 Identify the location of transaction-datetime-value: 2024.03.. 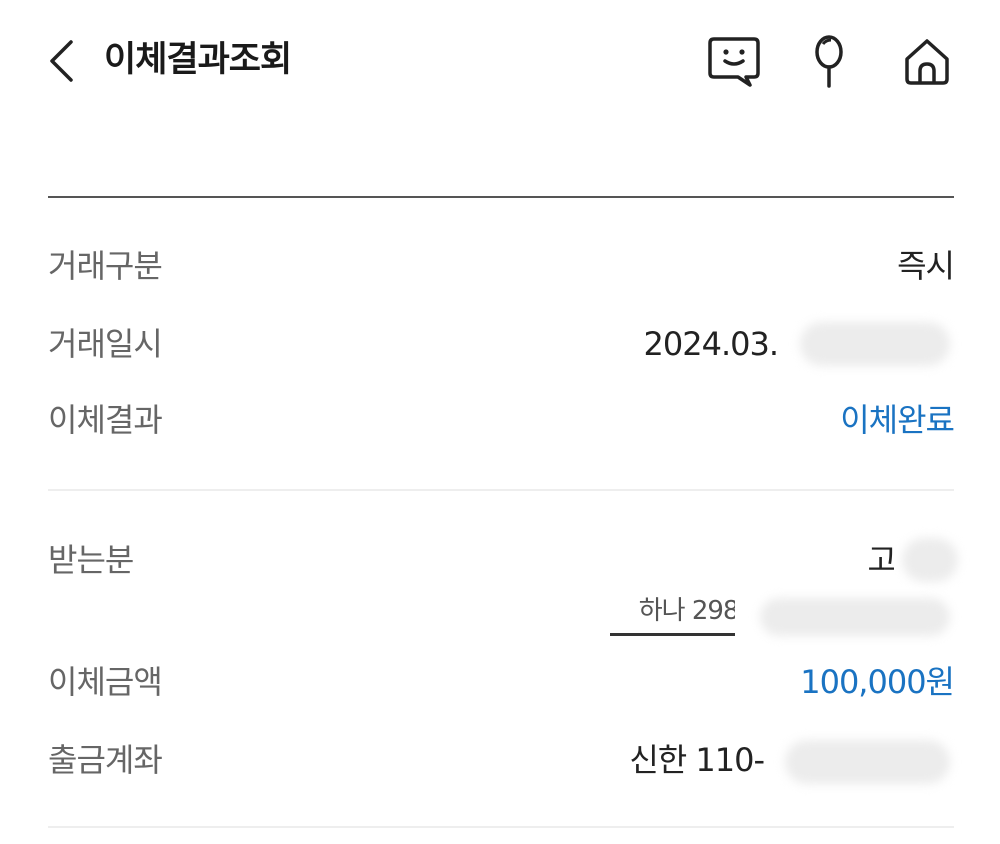
(711, 344).